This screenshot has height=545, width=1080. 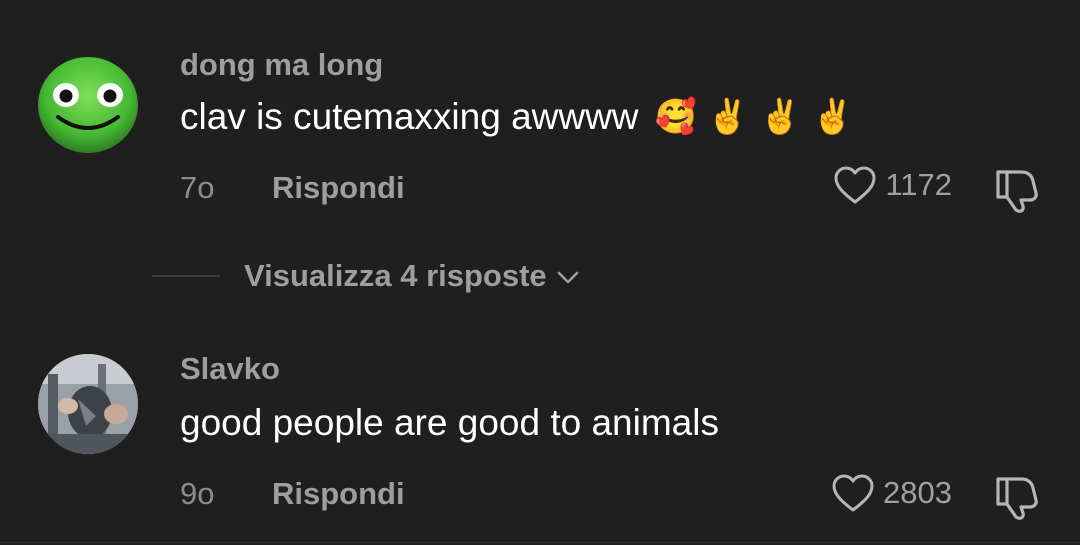 I want to click on view-replies-label: Visualizza 4 risposte, so click(x=395, y=275).